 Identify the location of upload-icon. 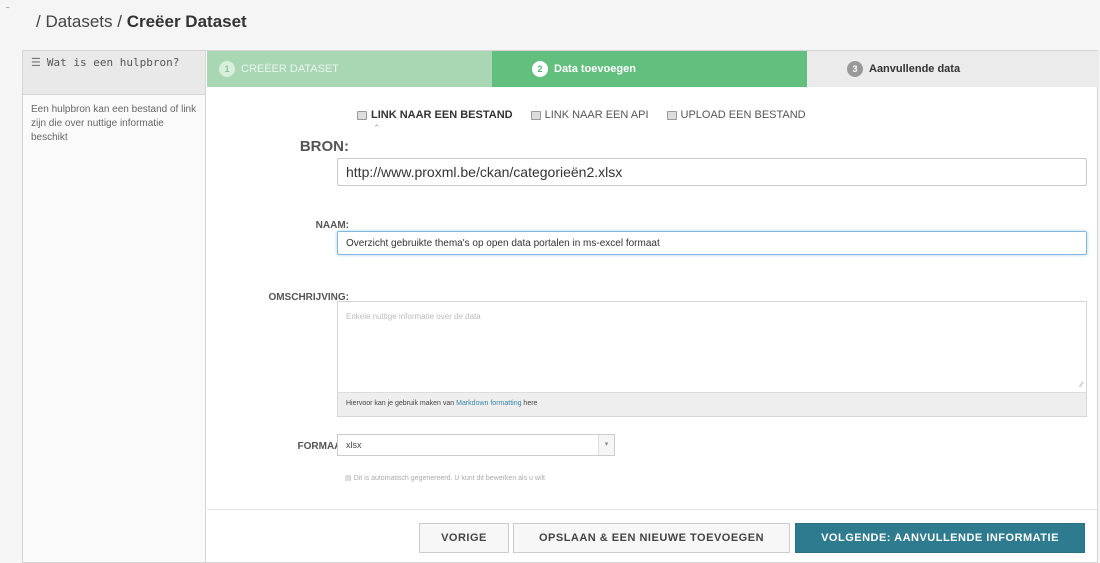
(671, 115).